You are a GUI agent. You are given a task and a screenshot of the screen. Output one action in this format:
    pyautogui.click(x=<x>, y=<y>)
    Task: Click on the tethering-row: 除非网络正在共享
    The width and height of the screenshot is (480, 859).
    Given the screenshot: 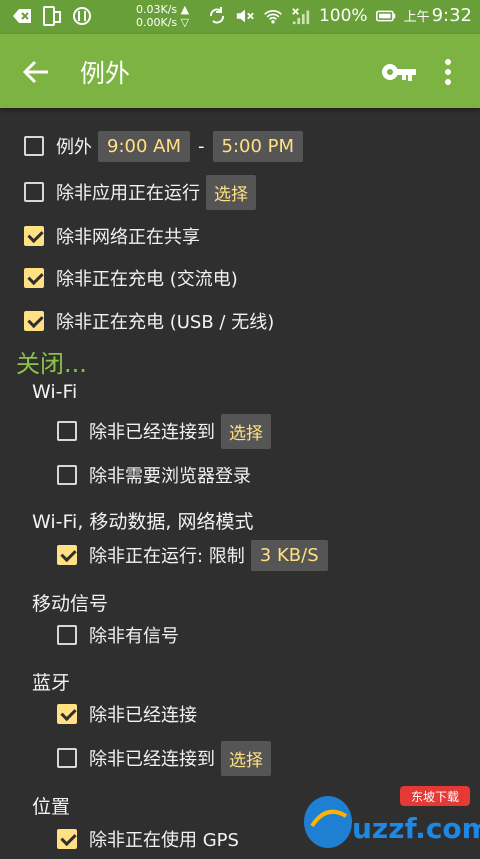 What is the action you would take?
    pyautogui.click(x=112, y=236)
    